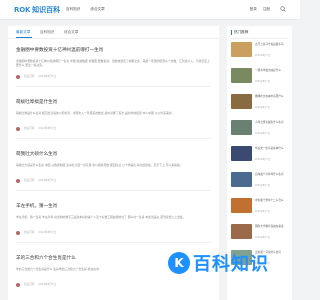  Describe the element at coordinates (71, 32) in the screenshot. I see `tab-articles: 综合文章` at that location.